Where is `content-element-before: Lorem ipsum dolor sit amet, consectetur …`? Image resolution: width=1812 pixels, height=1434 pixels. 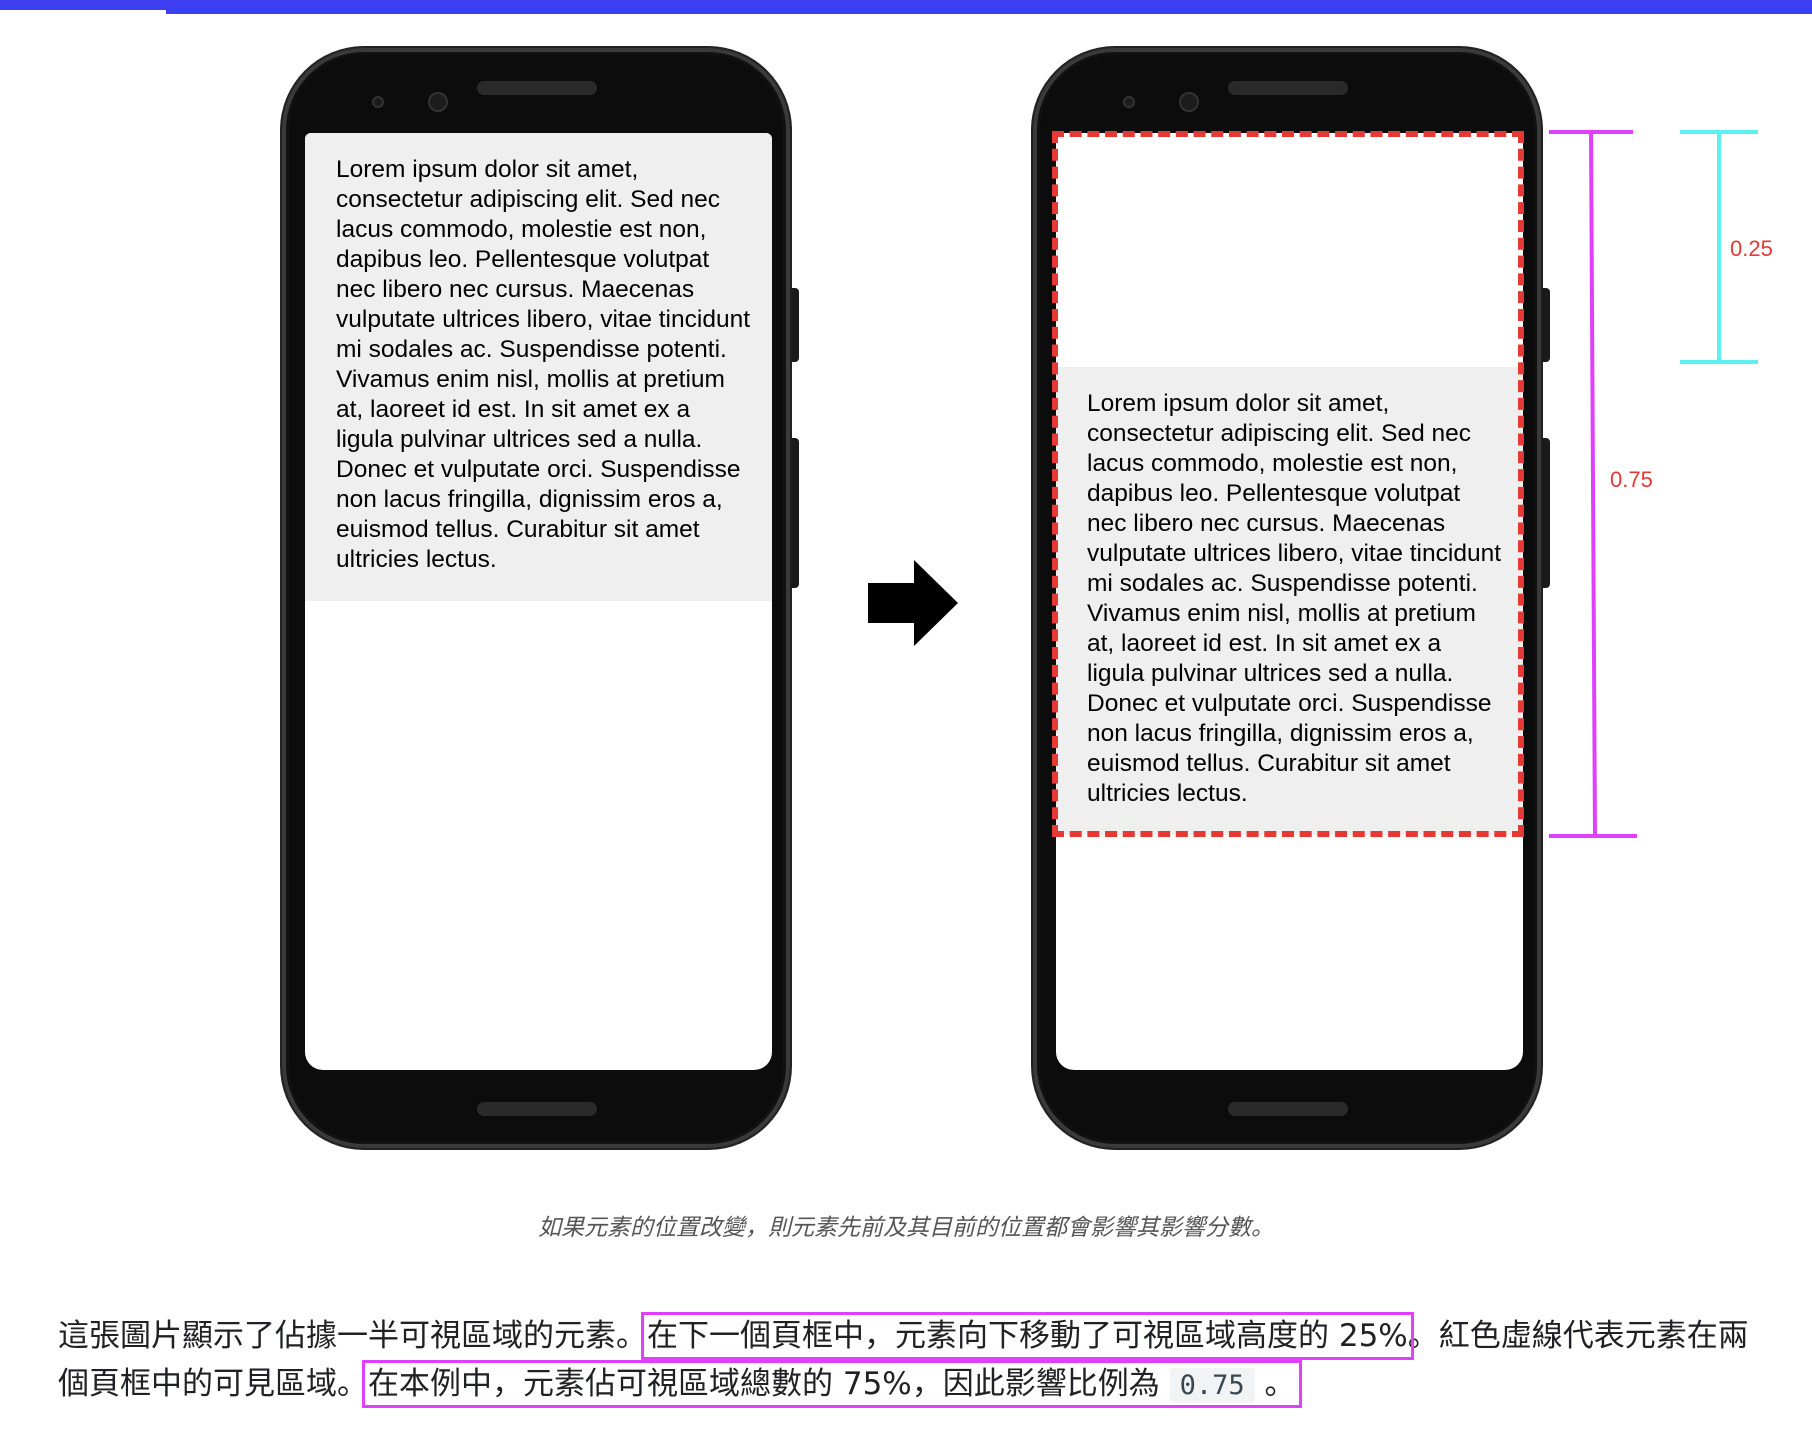 content-element-before: Lorem ipsum dolor sit amet, consectetur … is located at coordinates (538, 367).